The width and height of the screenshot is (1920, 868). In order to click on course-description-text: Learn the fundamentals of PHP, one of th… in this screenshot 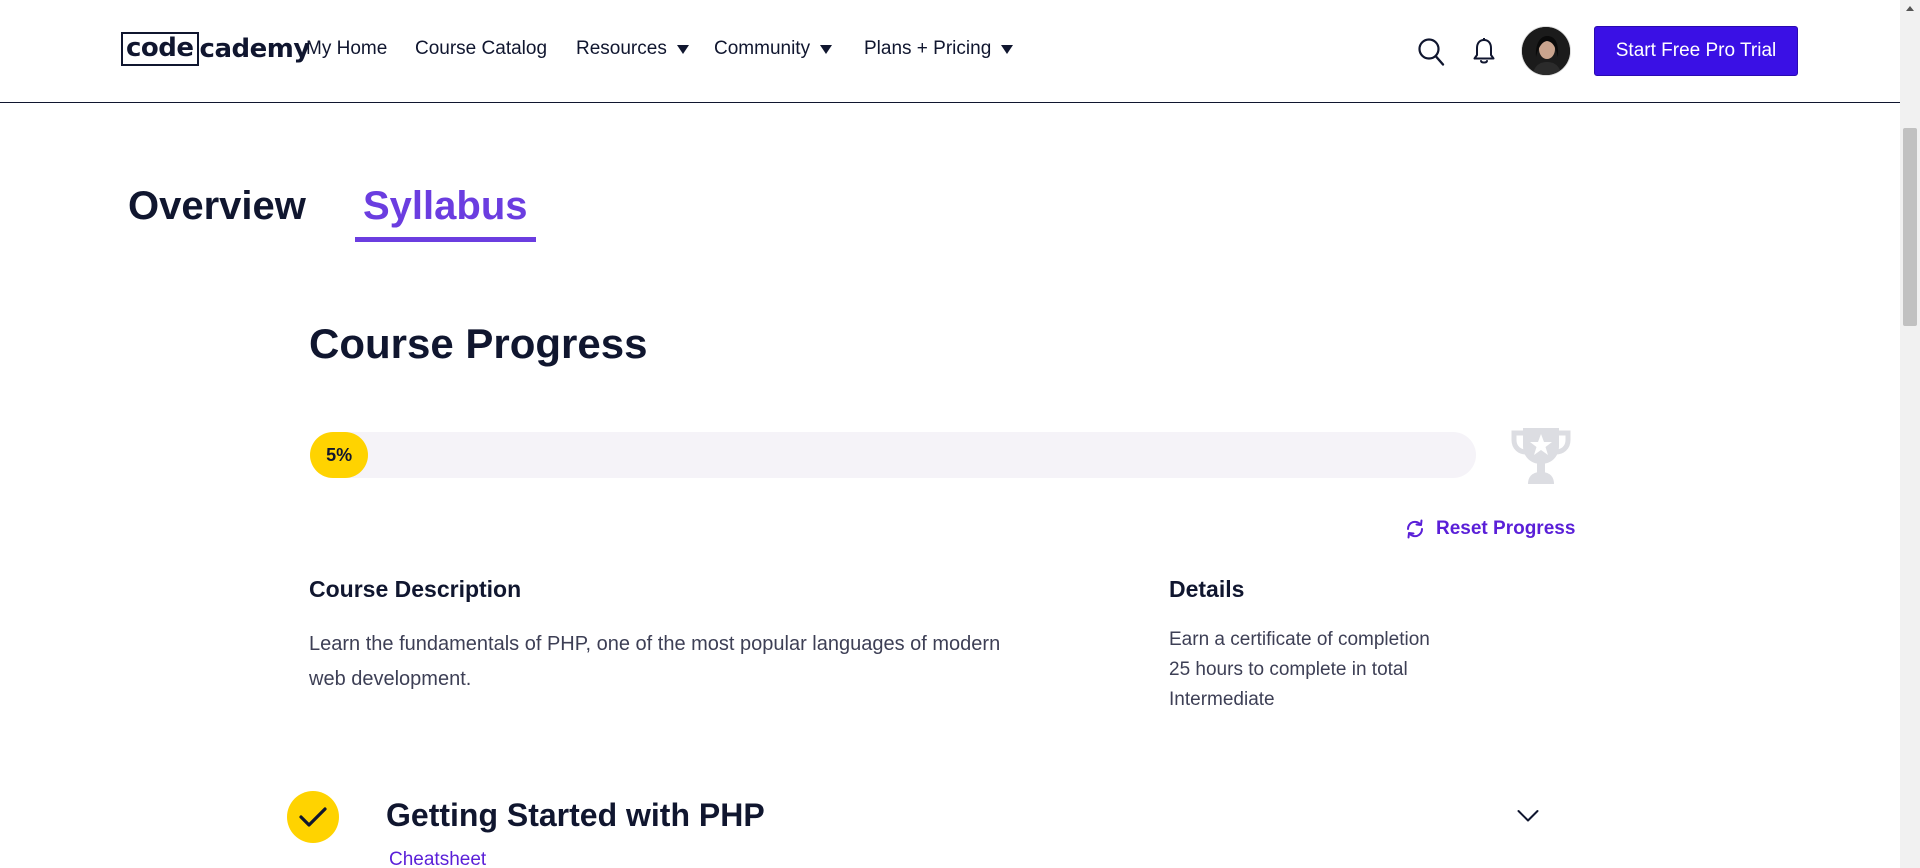, I will do `click(655, 661)`.